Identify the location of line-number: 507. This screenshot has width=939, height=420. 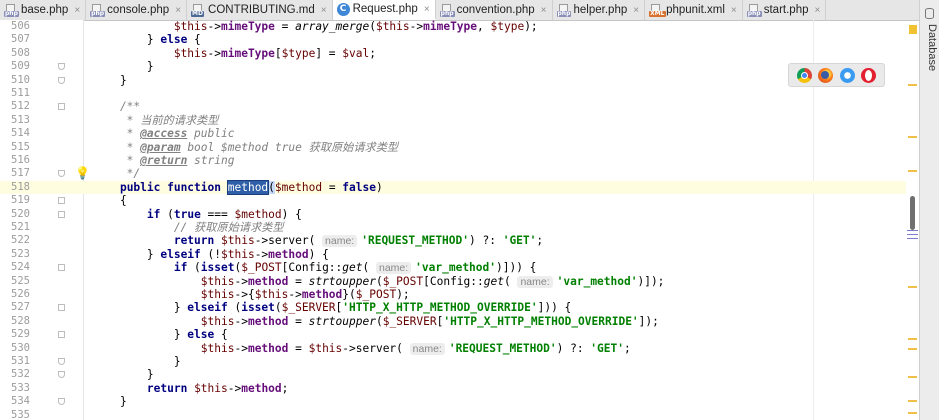
(20, 39).